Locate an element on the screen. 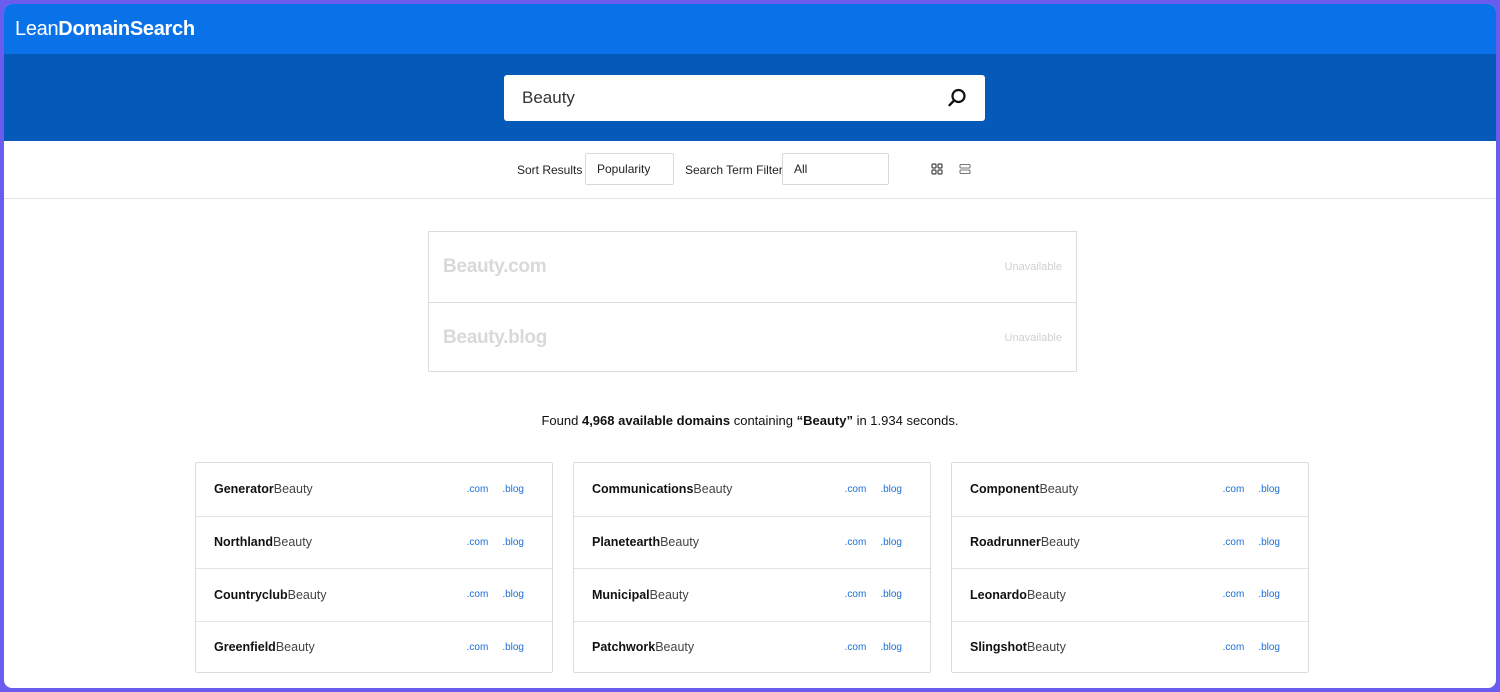 The height and width of the screenshot is (692, 1500). exact-match-row: Beauty.blog Unavailable is located at coordinates (752, 337).